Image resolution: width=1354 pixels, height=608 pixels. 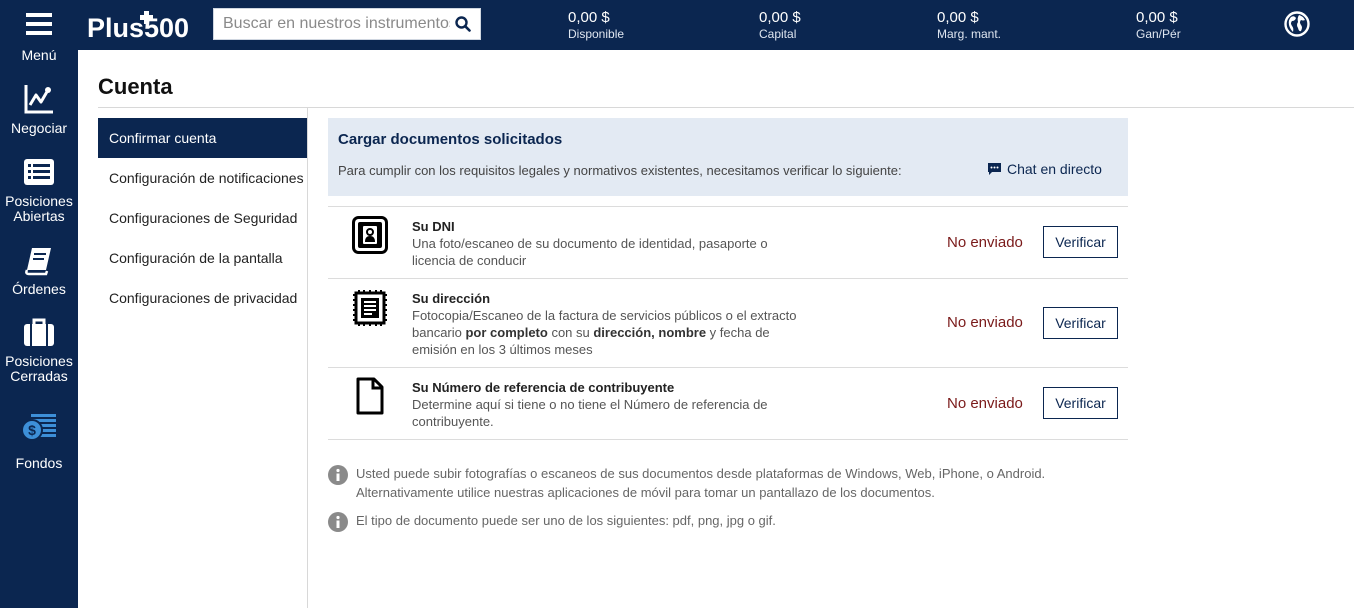 I want to click on sidebar-label-open-1: Posiciones, so click(x=39, y=201).